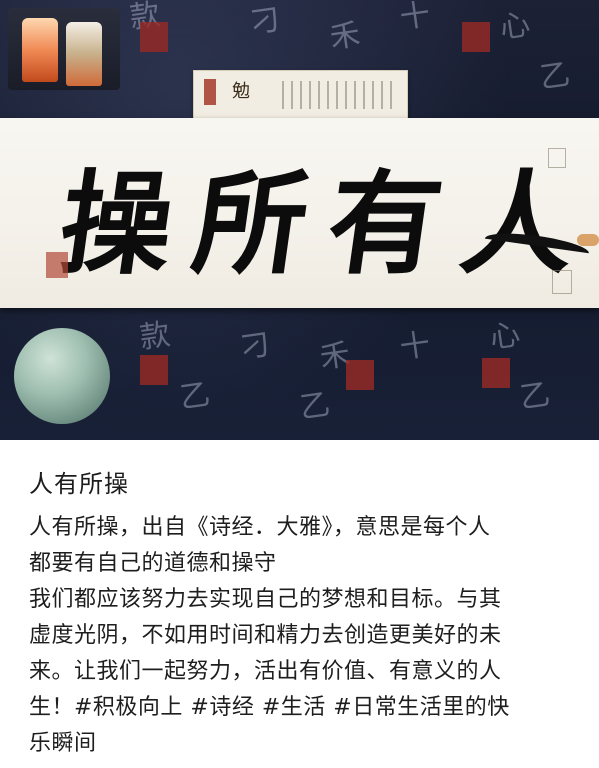 Image resolution: width=599 pixels, height=768 pixels. Describe the element at coordinates (64, 49) in the screenshot. I see `stamp-box` at that location.